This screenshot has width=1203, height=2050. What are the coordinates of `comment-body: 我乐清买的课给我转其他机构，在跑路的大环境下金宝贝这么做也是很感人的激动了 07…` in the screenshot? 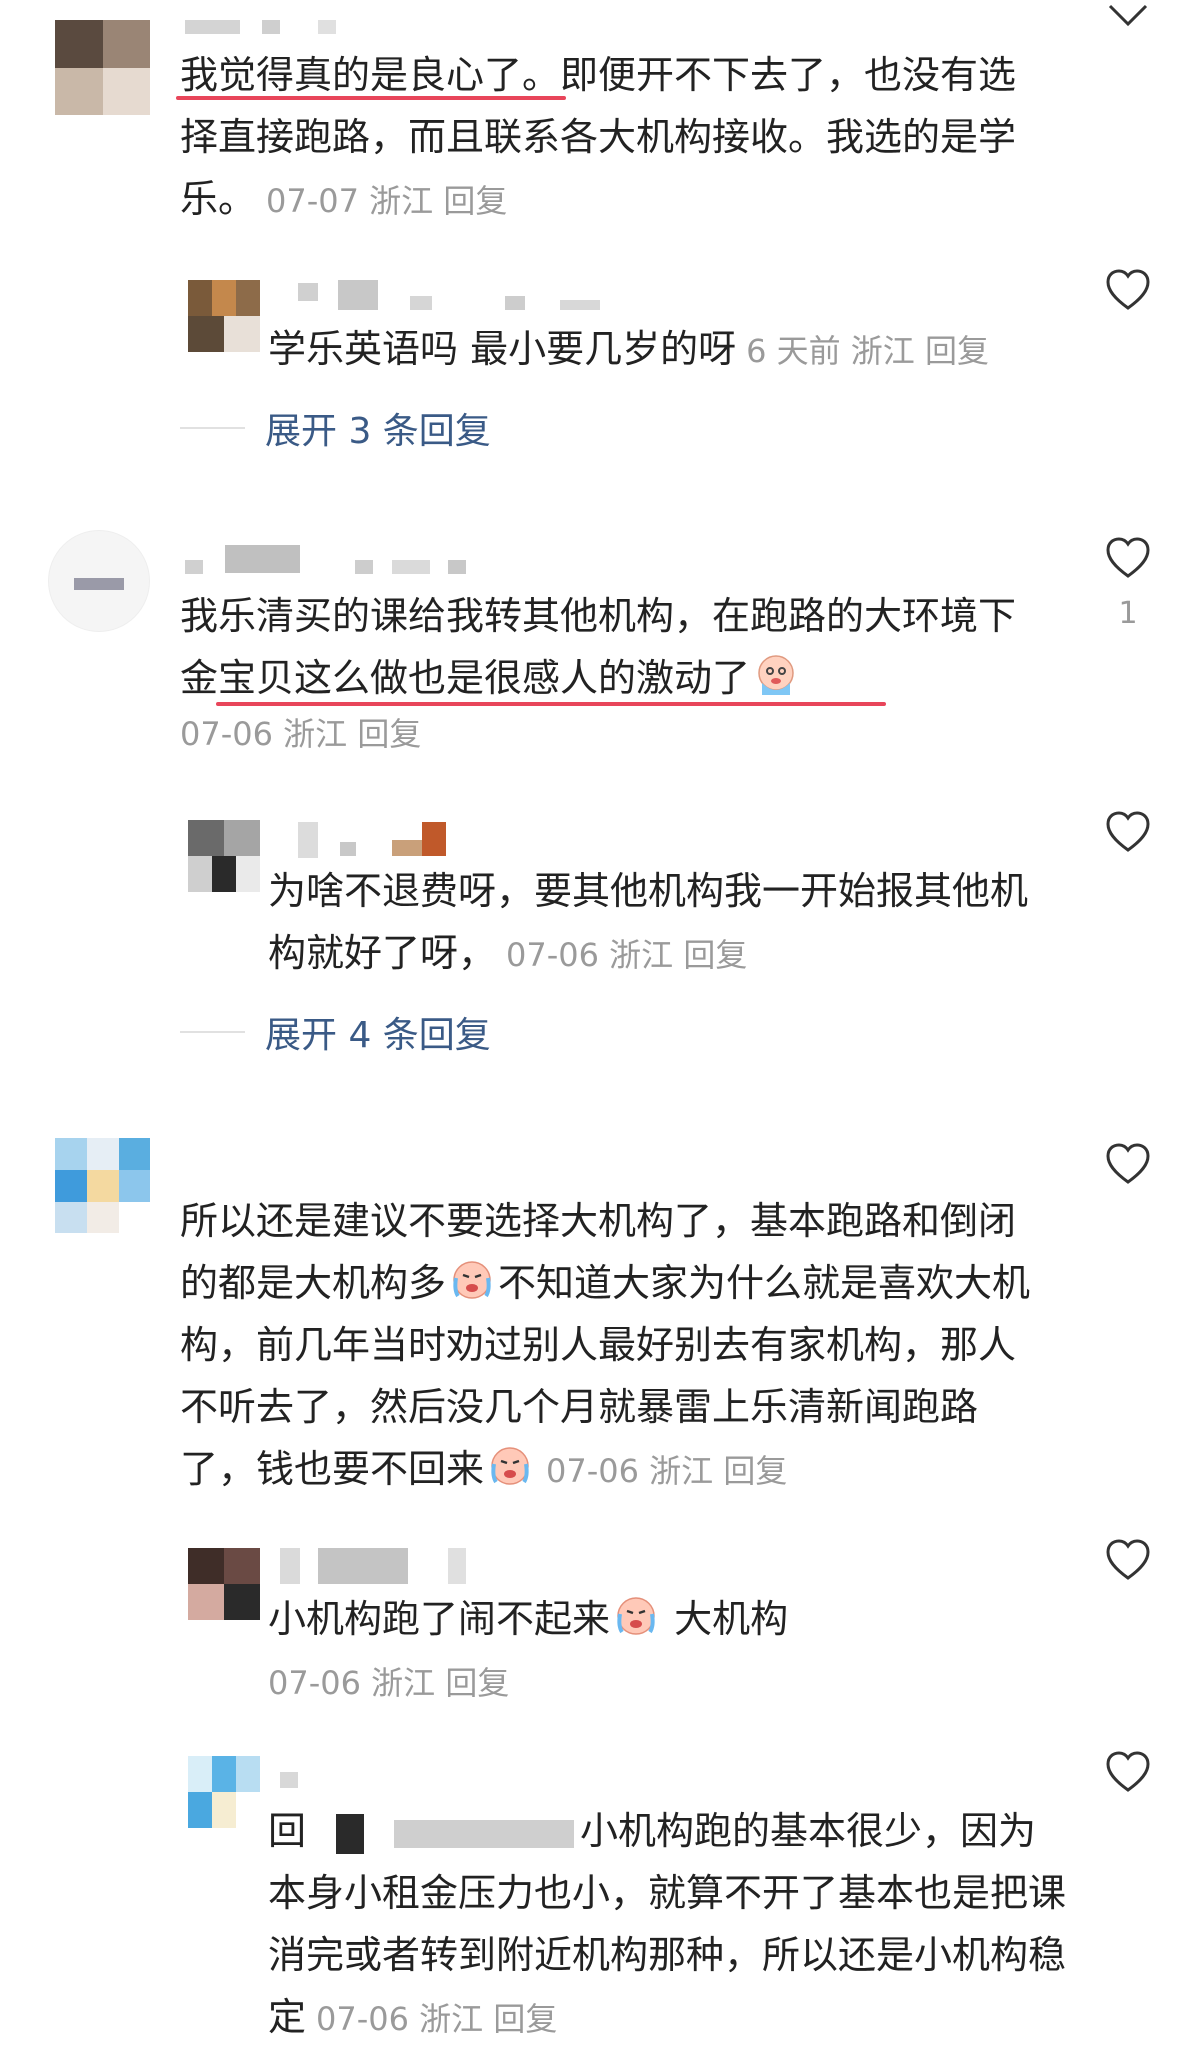 It's located at (610, 672).